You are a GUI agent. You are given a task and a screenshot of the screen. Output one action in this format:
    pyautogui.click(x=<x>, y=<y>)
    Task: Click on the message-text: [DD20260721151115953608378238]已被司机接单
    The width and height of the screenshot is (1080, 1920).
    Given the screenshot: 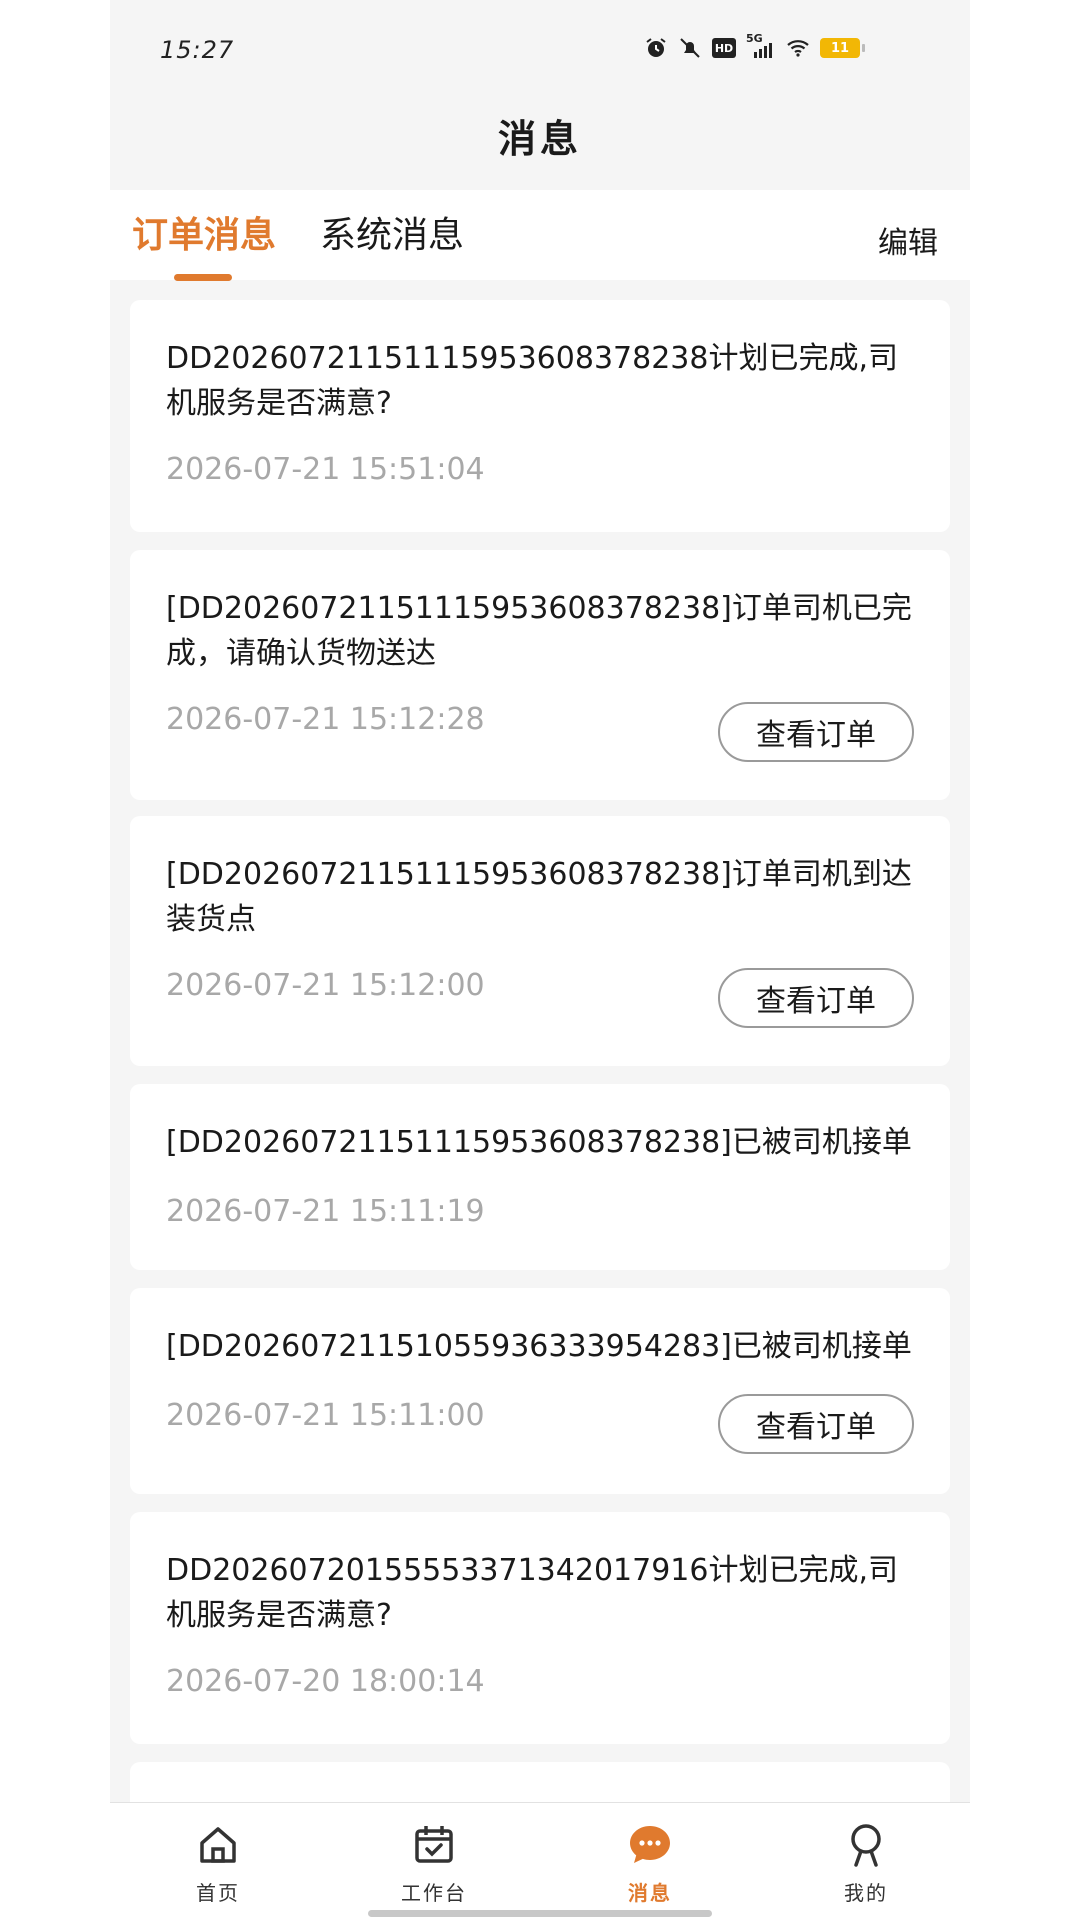 What is the action you would take?
    pyautogui.click(x=539, y=1142)
    